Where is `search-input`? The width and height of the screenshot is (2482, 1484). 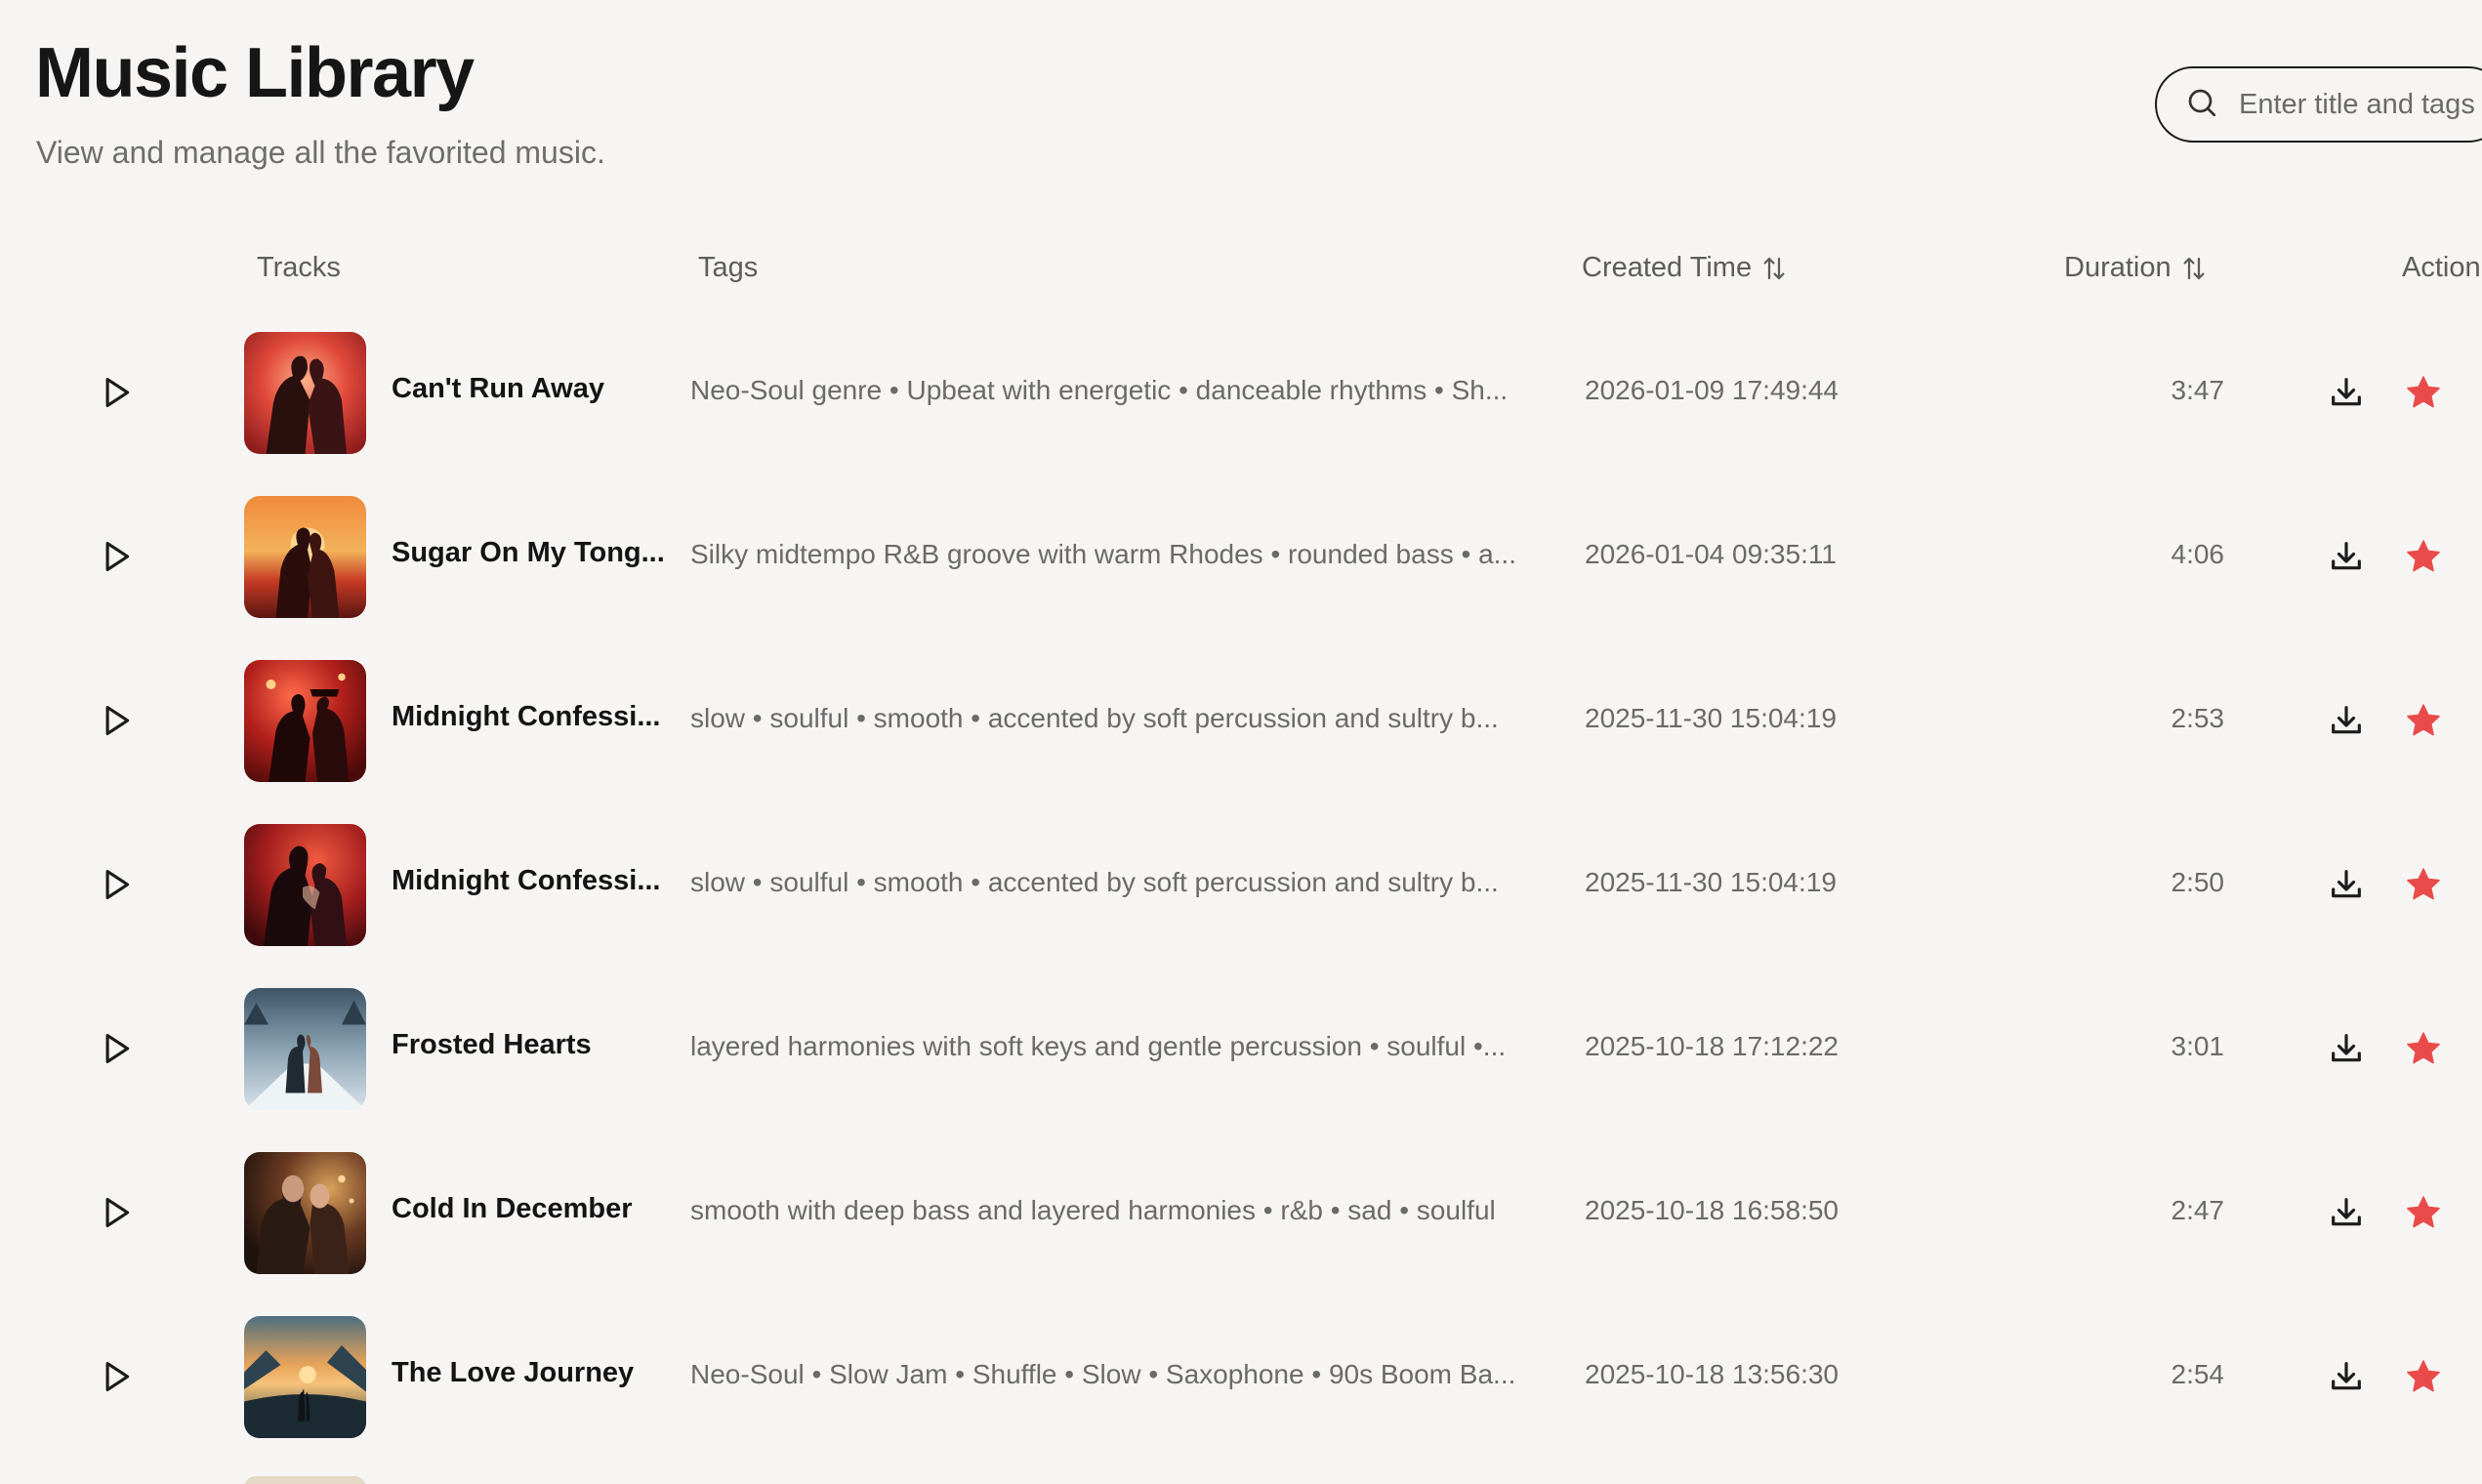
search-input is located at coordinates (2361, 105).